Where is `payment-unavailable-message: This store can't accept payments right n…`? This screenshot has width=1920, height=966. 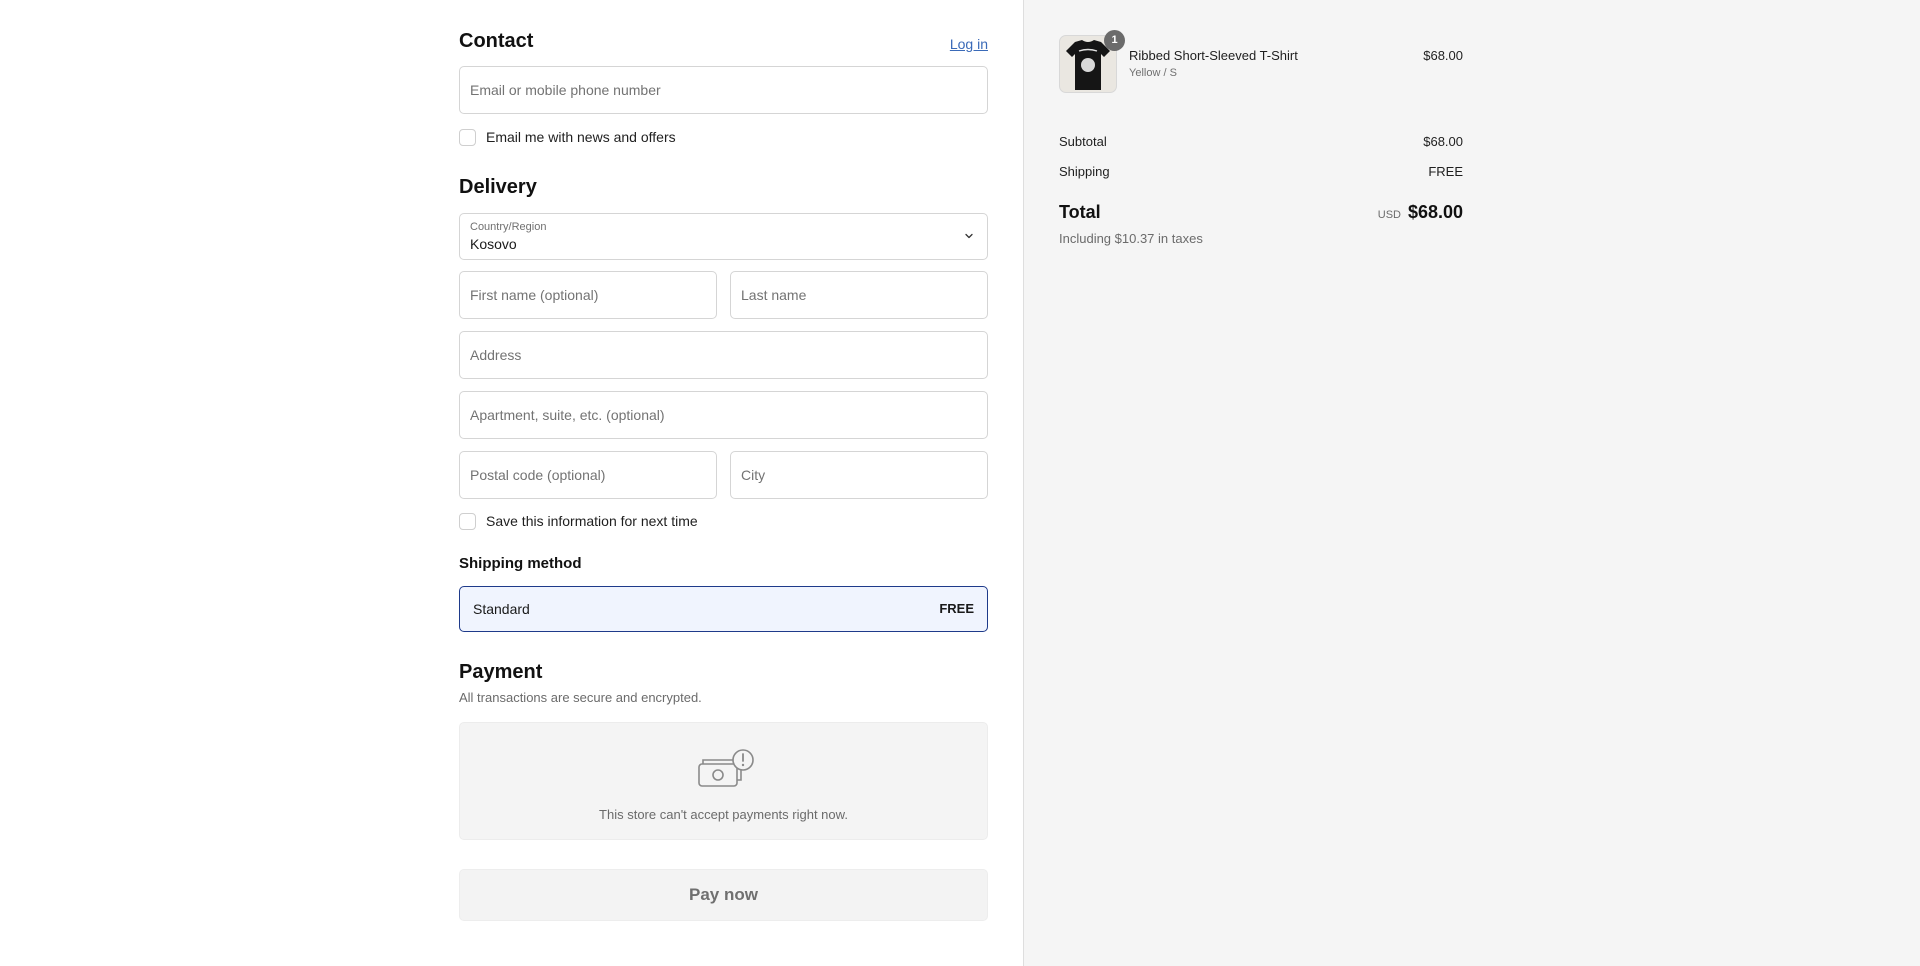
payment-unavailable-message: This store can't accept payments right n… is located at coordinates (723, 814).